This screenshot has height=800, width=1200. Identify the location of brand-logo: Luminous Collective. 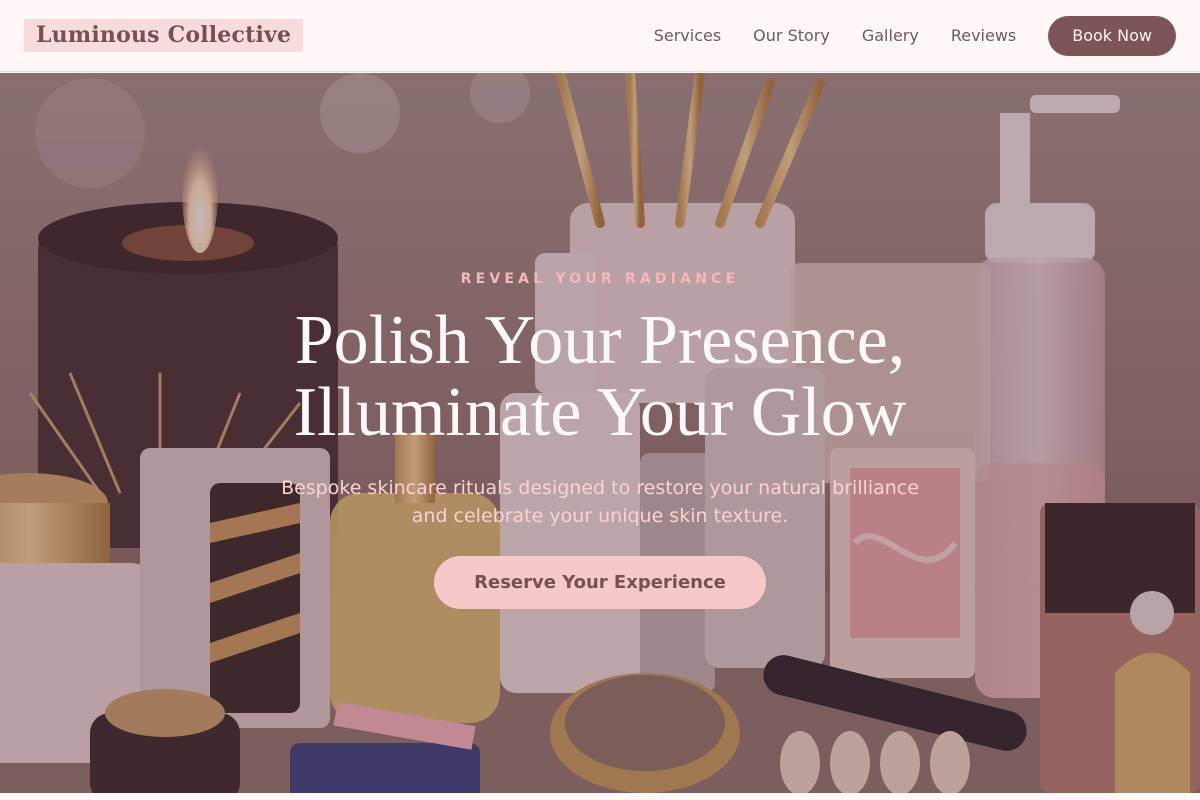
(164, 35).